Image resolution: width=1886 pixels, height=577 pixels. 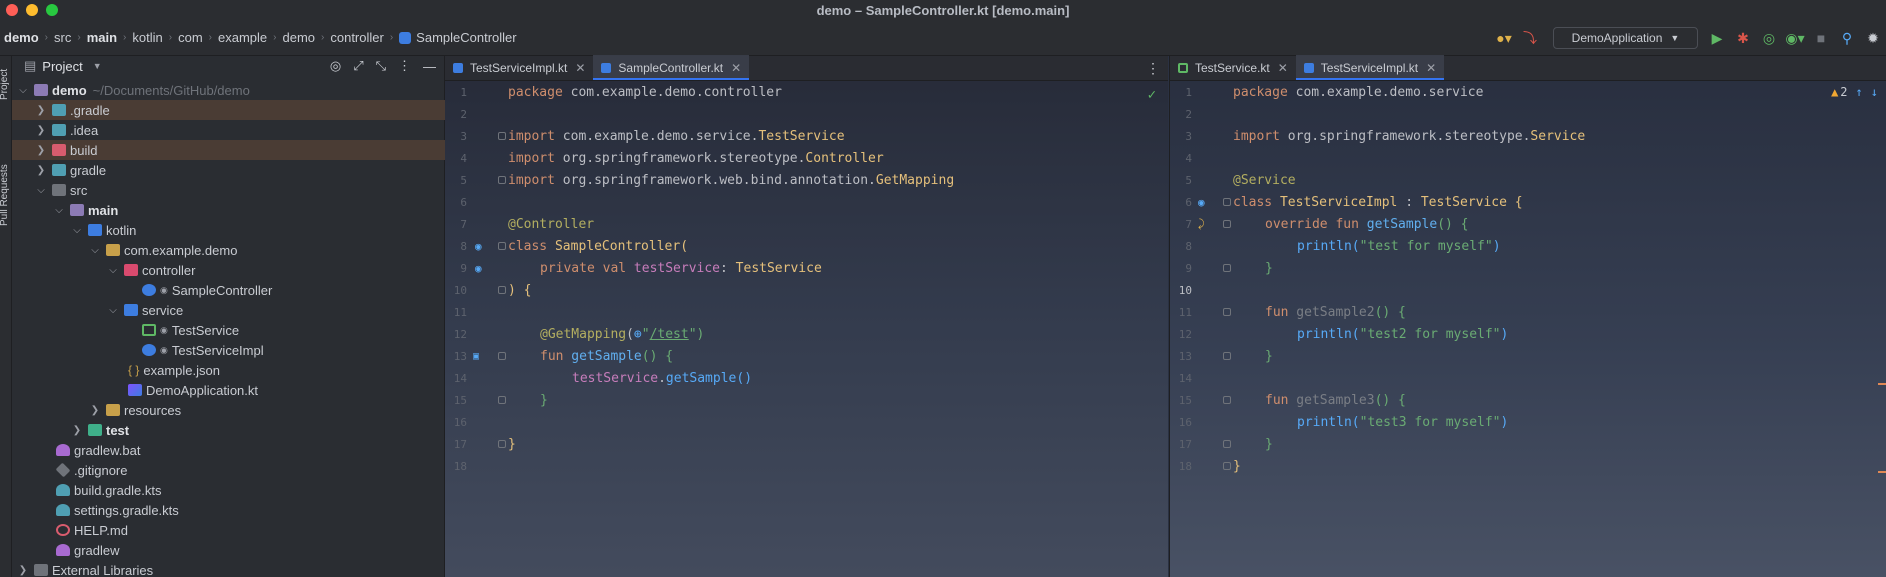 What do you see at coordinates (228, 470) in the screenshot?
I see `tree-item-gitignore: .gitignore` at bounding box center [228, 470].